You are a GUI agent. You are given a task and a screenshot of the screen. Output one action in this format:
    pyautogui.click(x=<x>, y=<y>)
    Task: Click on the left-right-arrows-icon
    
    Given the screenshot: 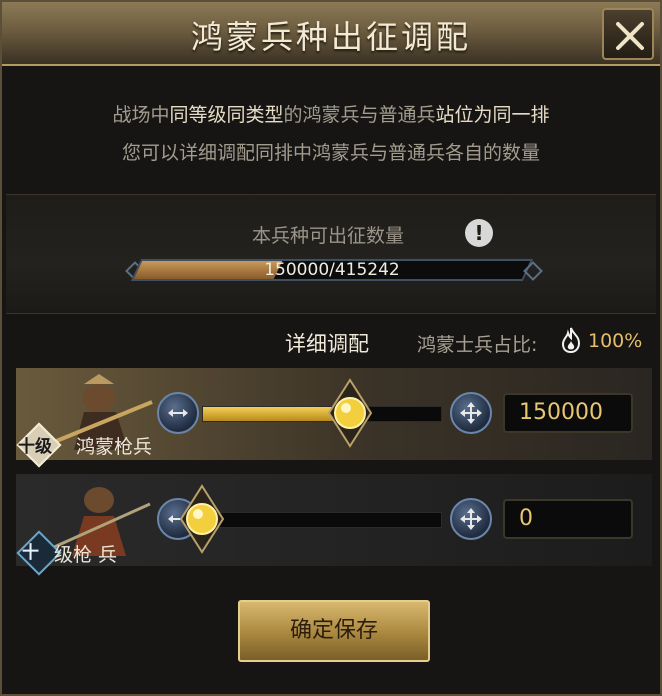 What is the action you would take?
    pyautogui.click(x=178, y=413)
    